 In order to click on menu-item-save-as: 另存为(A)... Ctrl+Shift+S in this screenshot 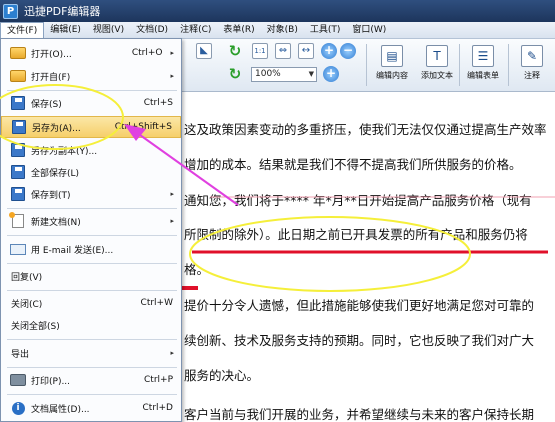, I will do `click(91, 127)`.